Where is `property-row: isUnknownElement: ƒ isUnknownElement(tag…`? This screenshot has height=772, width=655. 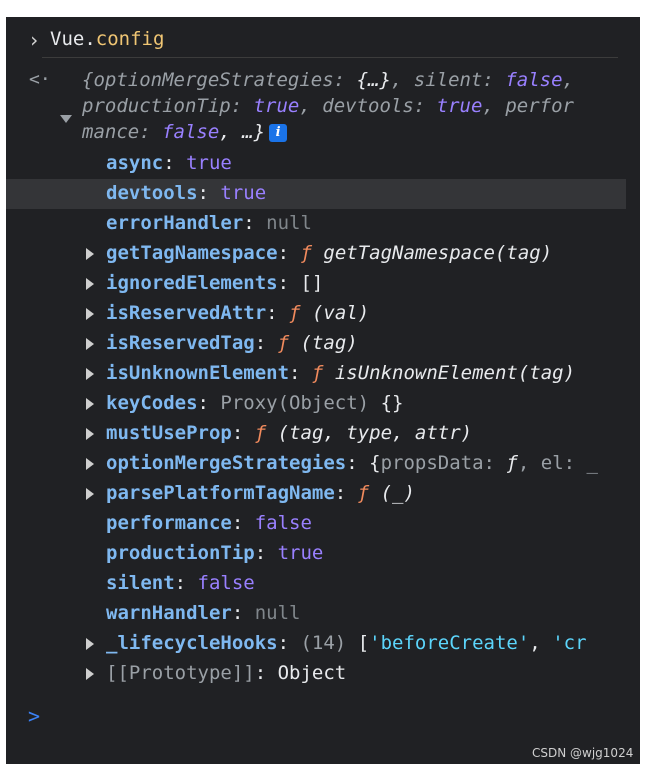
property-row: isUnknownElement: ƒ isUnknownElement(tag… is located at coordinates (316, 374).